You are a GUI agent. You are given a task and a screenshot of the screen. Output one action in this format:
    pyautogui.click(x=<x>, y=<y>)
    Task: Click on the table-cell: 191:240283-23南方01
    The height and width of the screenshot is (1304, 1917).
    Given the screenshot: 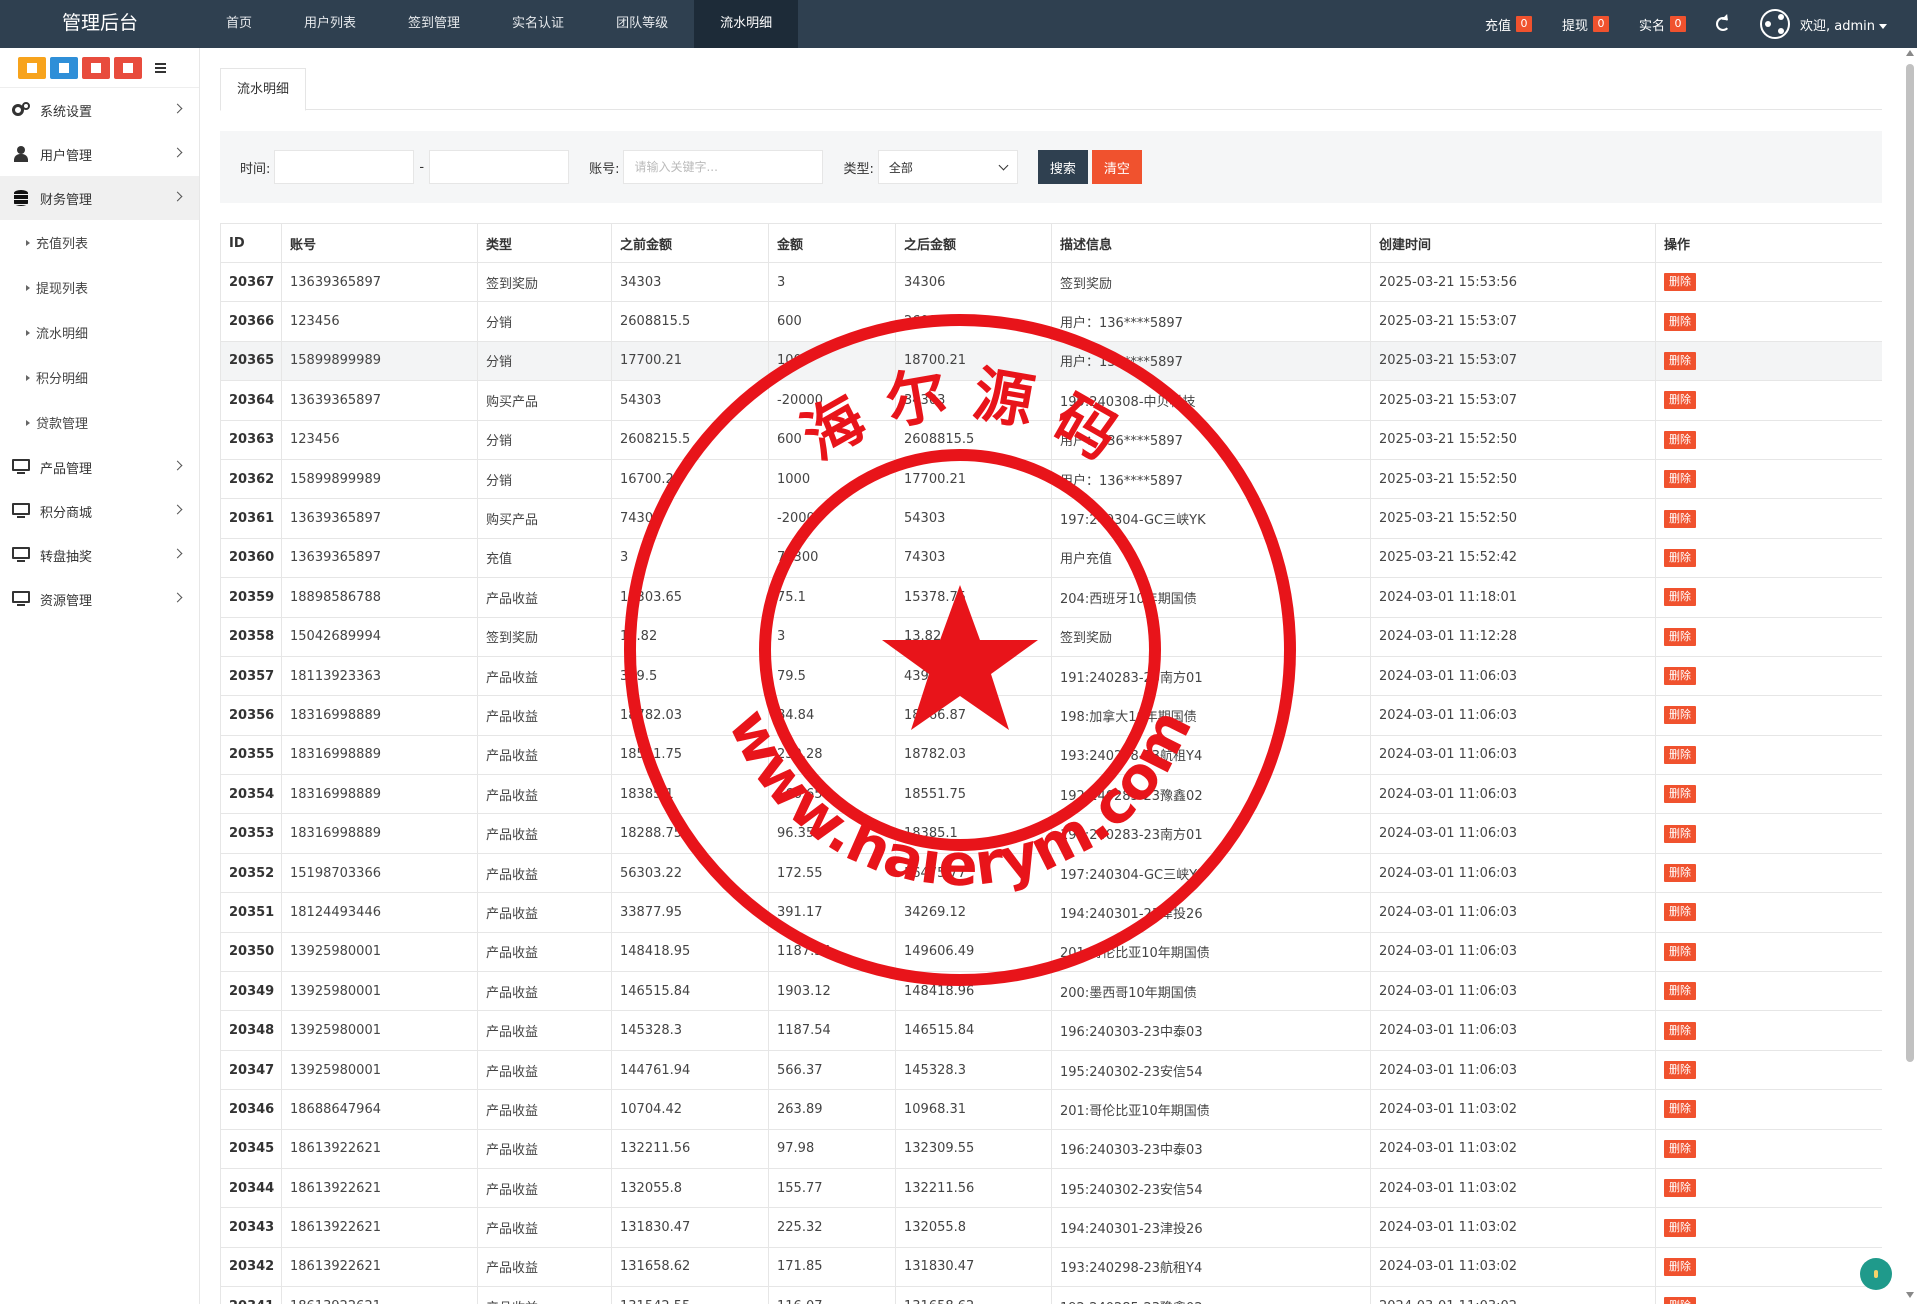 What is the action you would take?
    pyautogui.click(x=1211, y=833)
    